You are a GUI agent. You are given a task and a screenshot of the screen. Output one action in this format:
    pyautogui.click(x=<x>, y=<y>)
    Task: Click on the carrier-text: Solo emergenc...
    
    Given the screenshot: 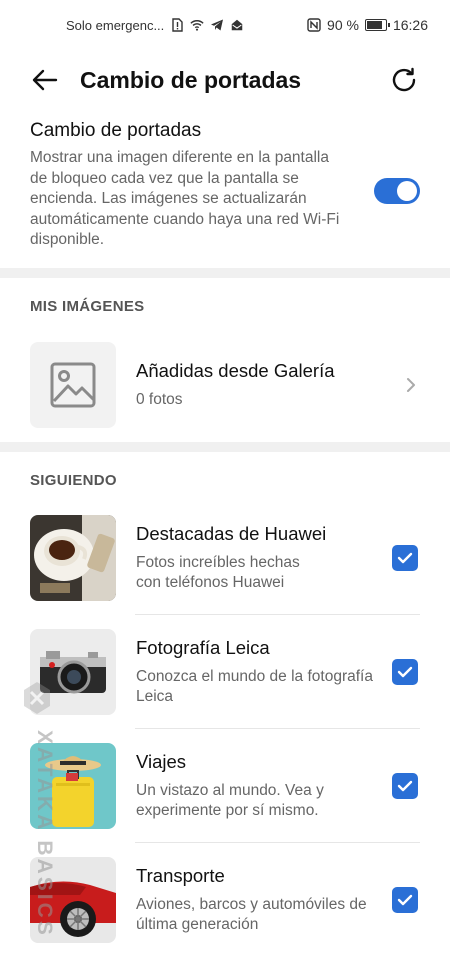 What is the action you would take?
    pyautogui.click(x=115, y=25)
    